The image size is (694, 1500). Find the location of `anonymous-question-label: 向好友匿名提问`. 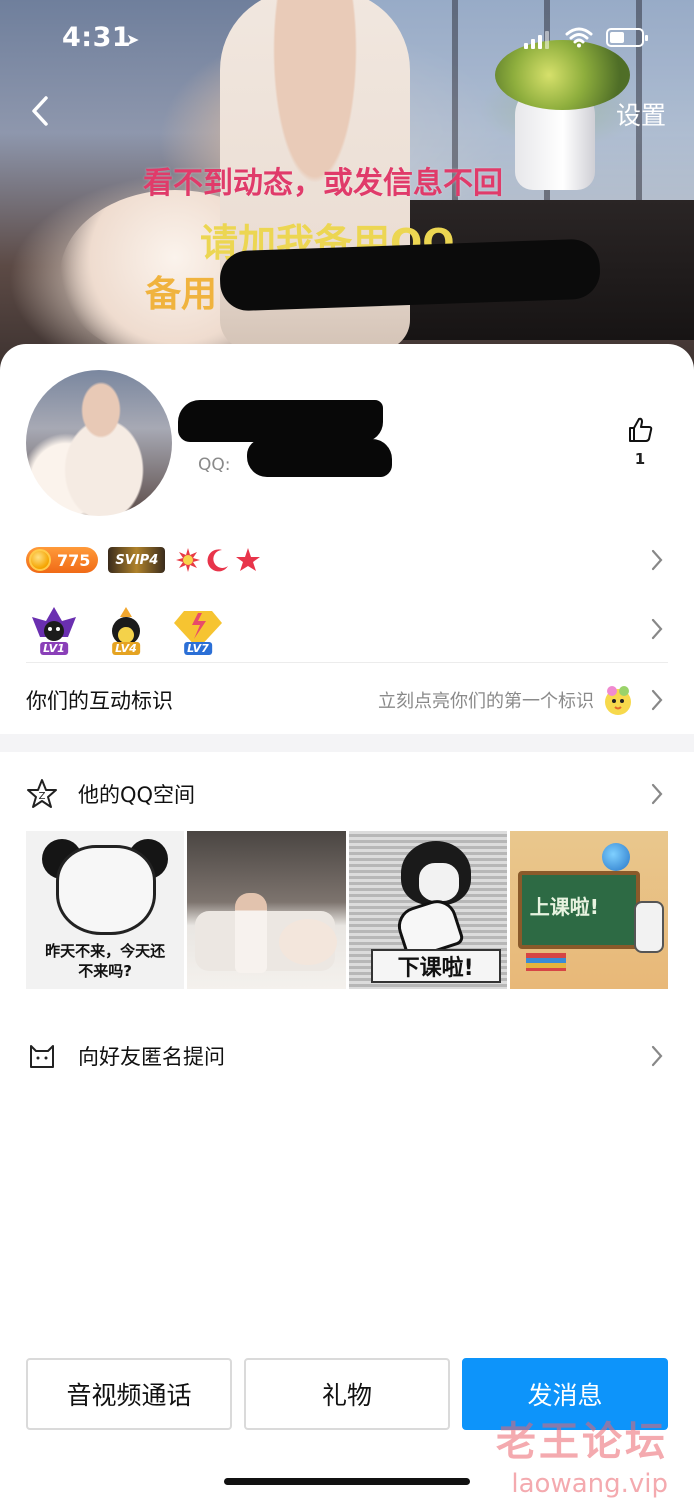

anonymous-question-label: 向好友匿名提问 is located at coordinates (151, 1057).